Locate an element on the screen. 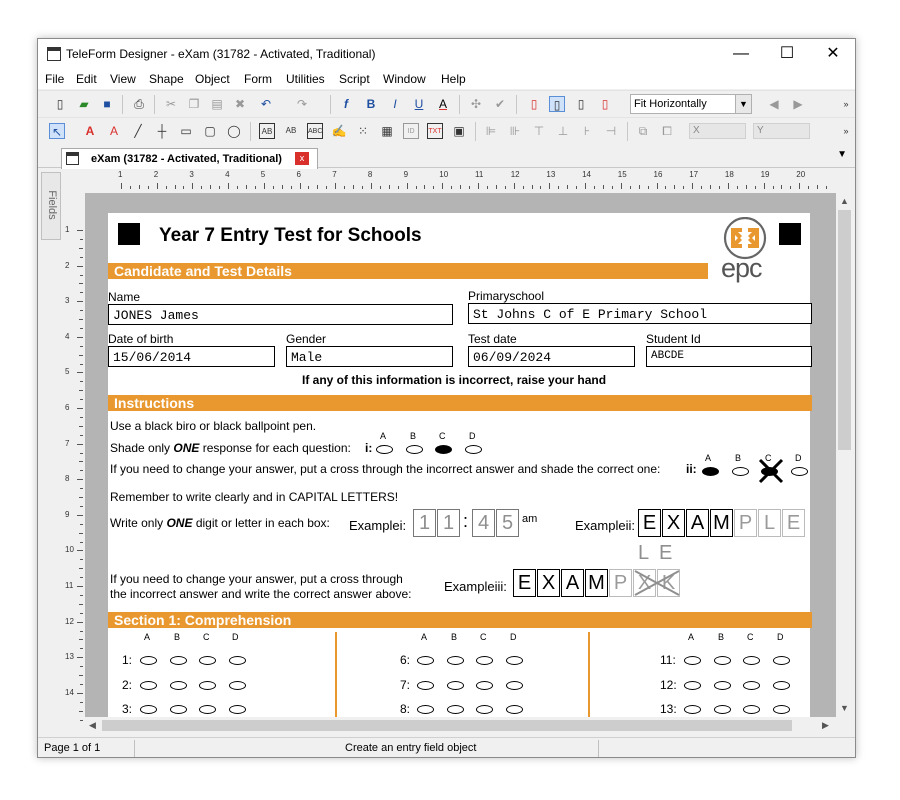  constrained-field-icon: AB is located at coordinates (291, 131).